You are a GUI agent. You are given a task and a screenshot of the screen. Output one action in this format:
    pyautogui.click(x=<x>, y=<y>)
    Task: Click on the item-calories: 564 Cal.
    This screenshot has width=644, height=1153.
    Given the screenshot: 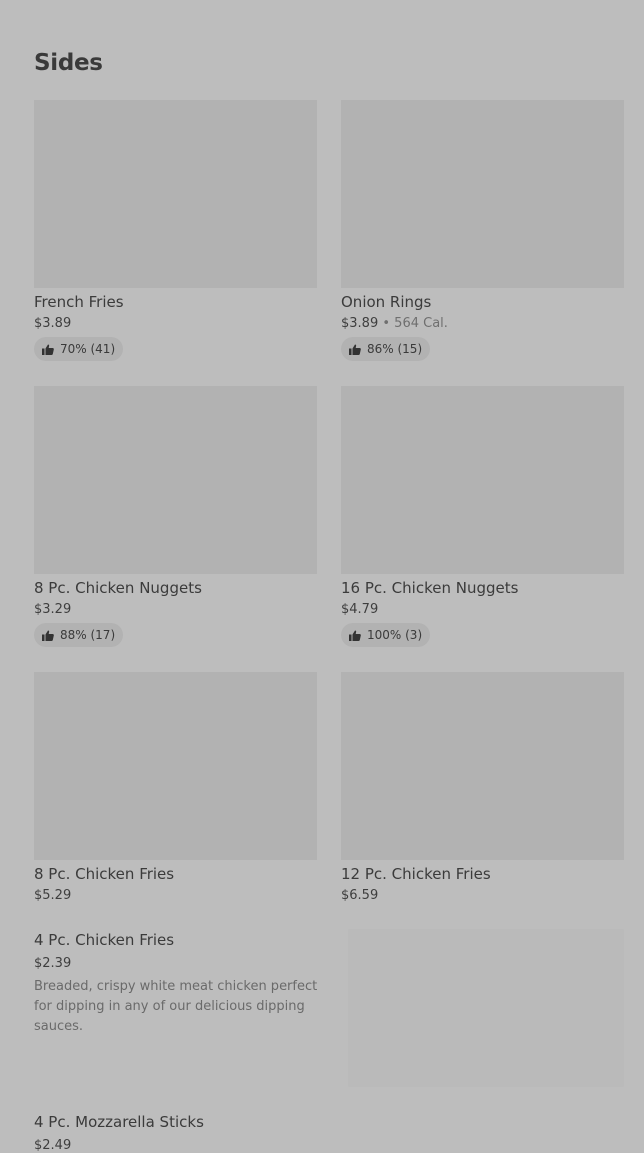 What is the action you would take?
    pyautogui.click(x=421, y=323)
    